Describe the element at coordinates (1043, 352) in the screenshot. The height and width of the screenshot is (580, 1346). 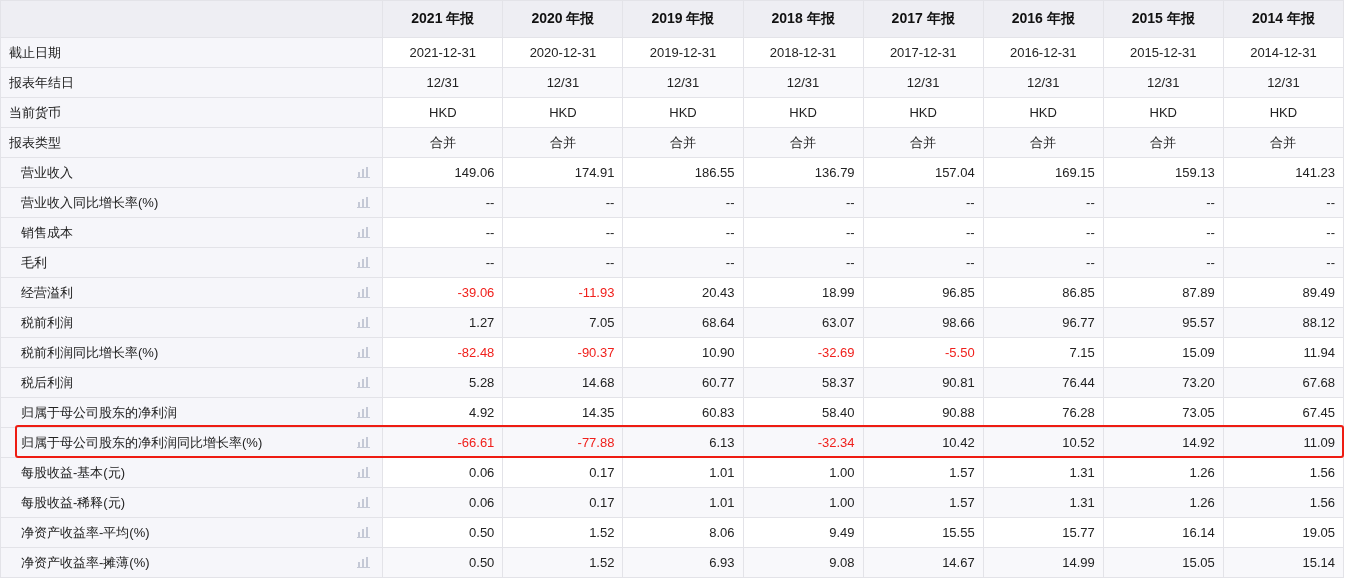
I see `table-cell: 7.15` at that location.